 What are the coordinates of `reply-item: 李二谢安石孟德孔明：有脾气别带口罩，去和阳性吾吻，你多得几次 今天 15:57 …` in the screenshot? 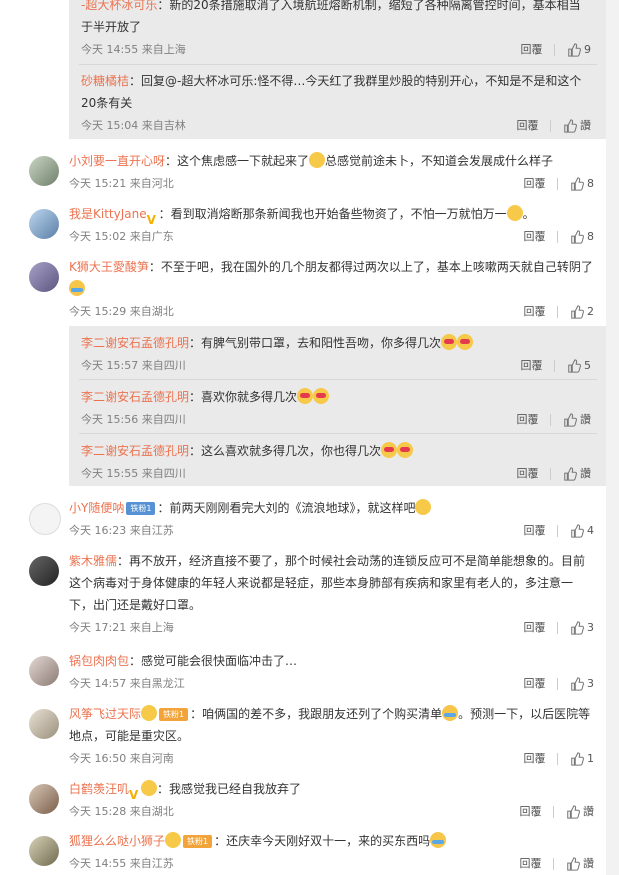 It's located at (339, 352).